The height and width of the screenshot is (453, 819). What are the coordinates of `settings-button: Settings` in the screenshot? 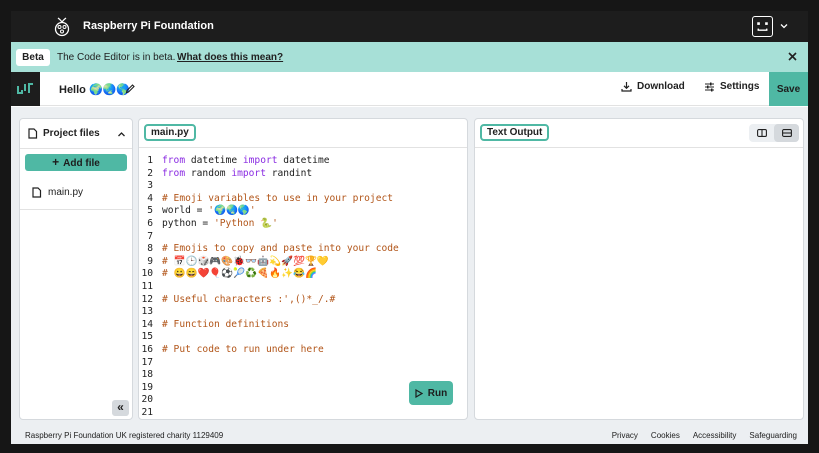 It's located at (731, 86).